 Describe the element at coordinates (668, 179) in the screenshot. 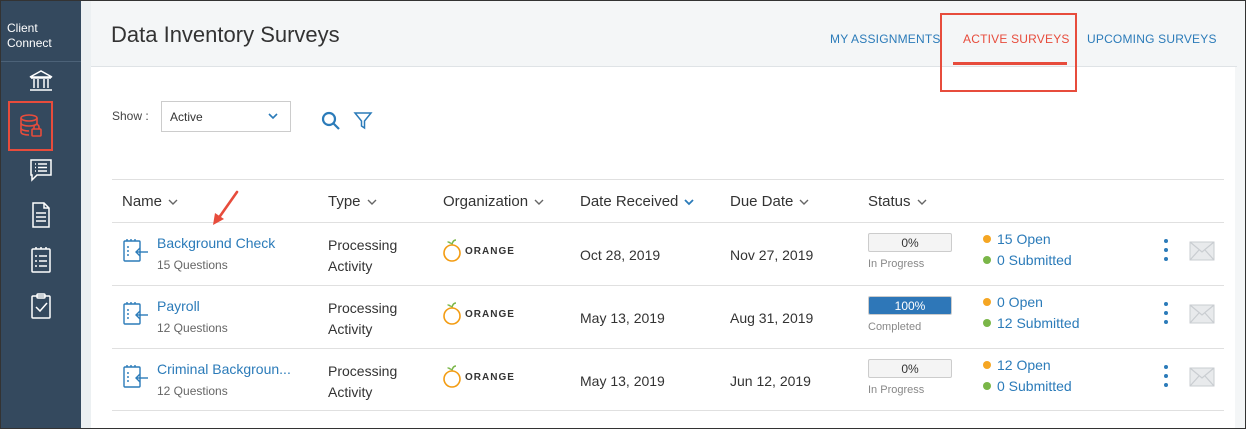

I see `table-divider` at that location.